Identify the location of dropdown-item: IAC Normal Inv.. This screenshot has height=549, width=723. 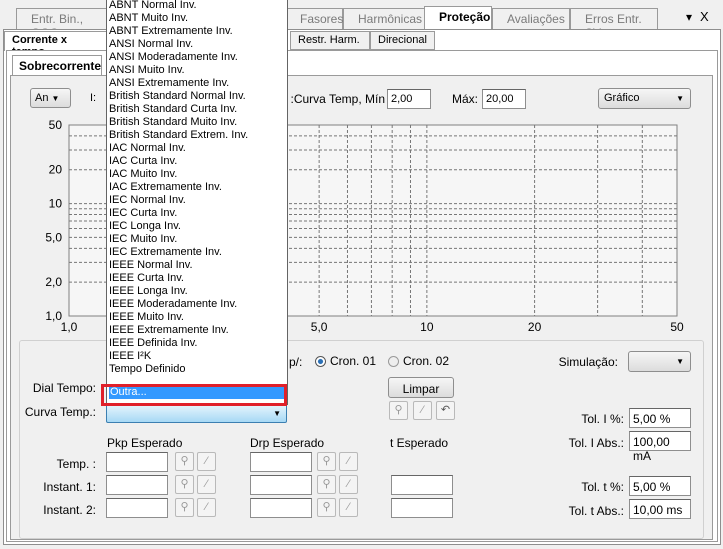
(147, 148).